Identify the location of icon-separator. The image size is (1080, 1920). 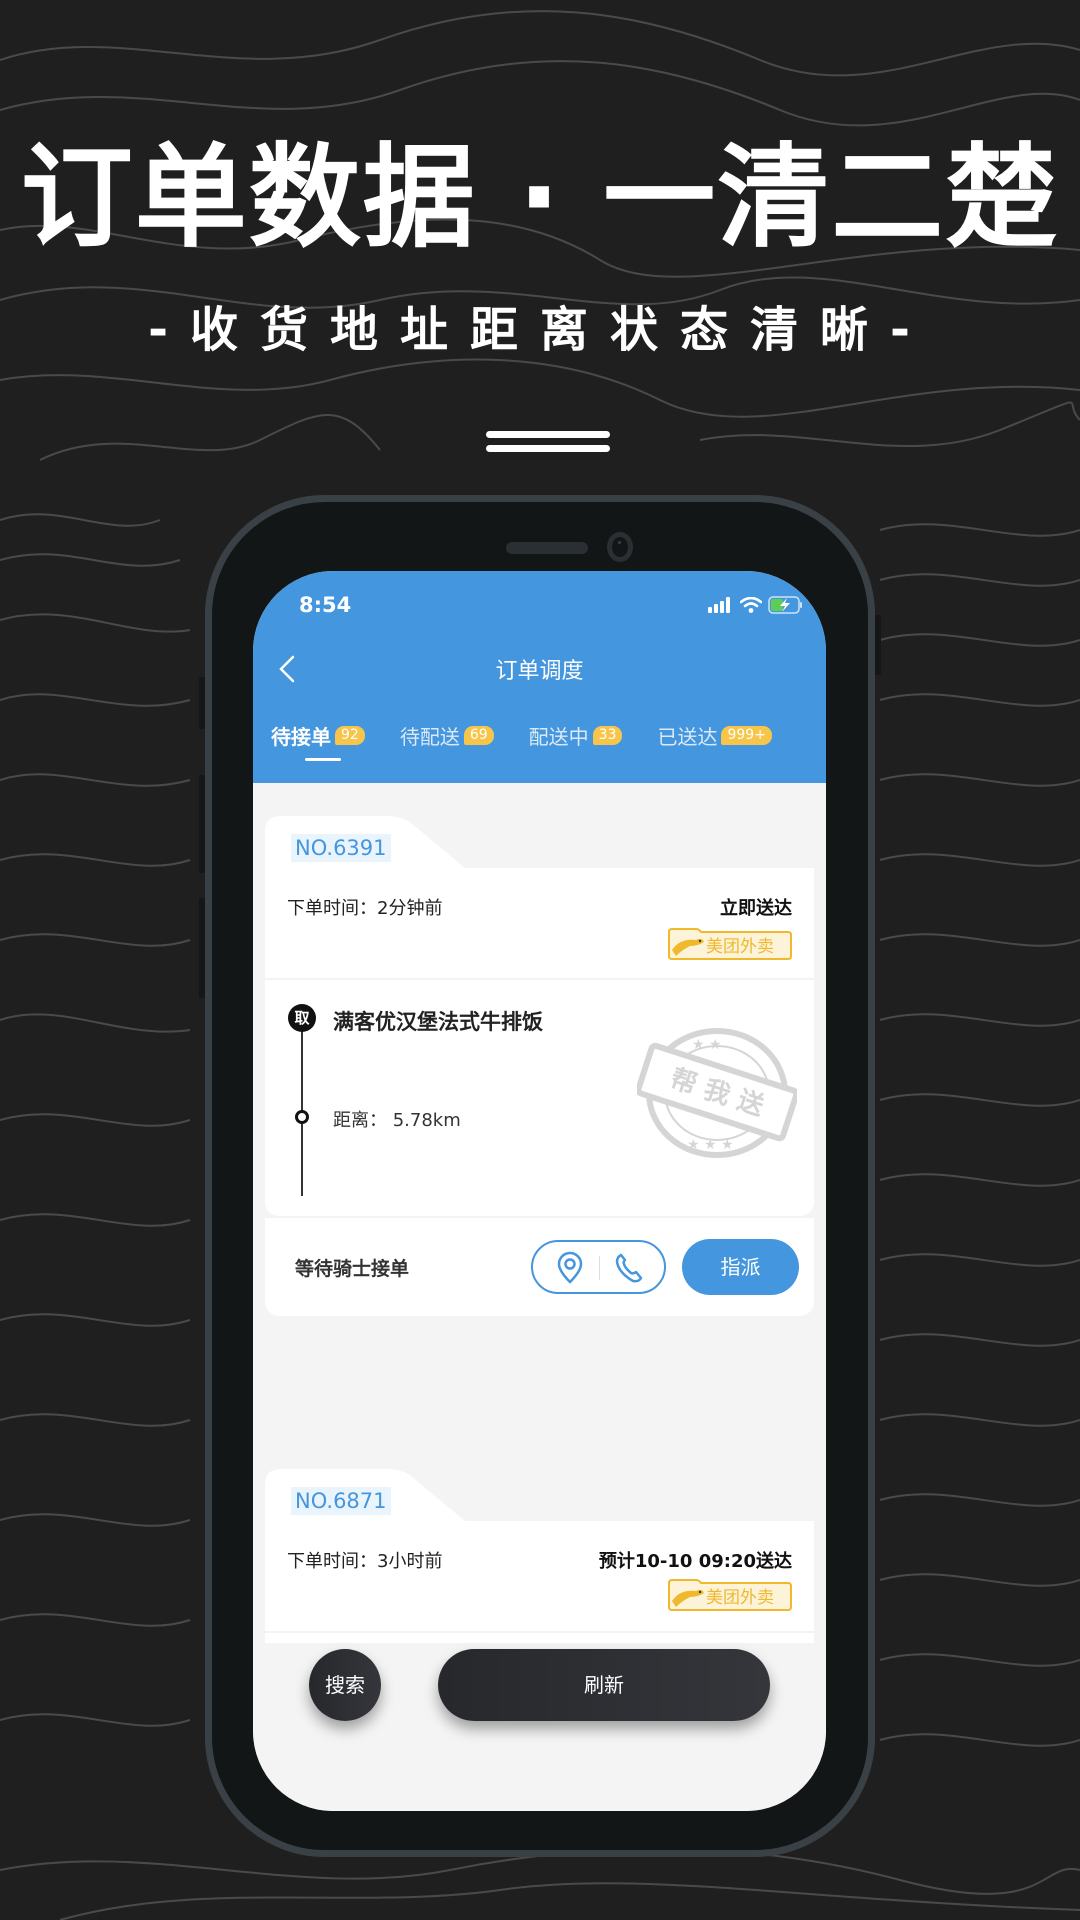
(599, 1268).